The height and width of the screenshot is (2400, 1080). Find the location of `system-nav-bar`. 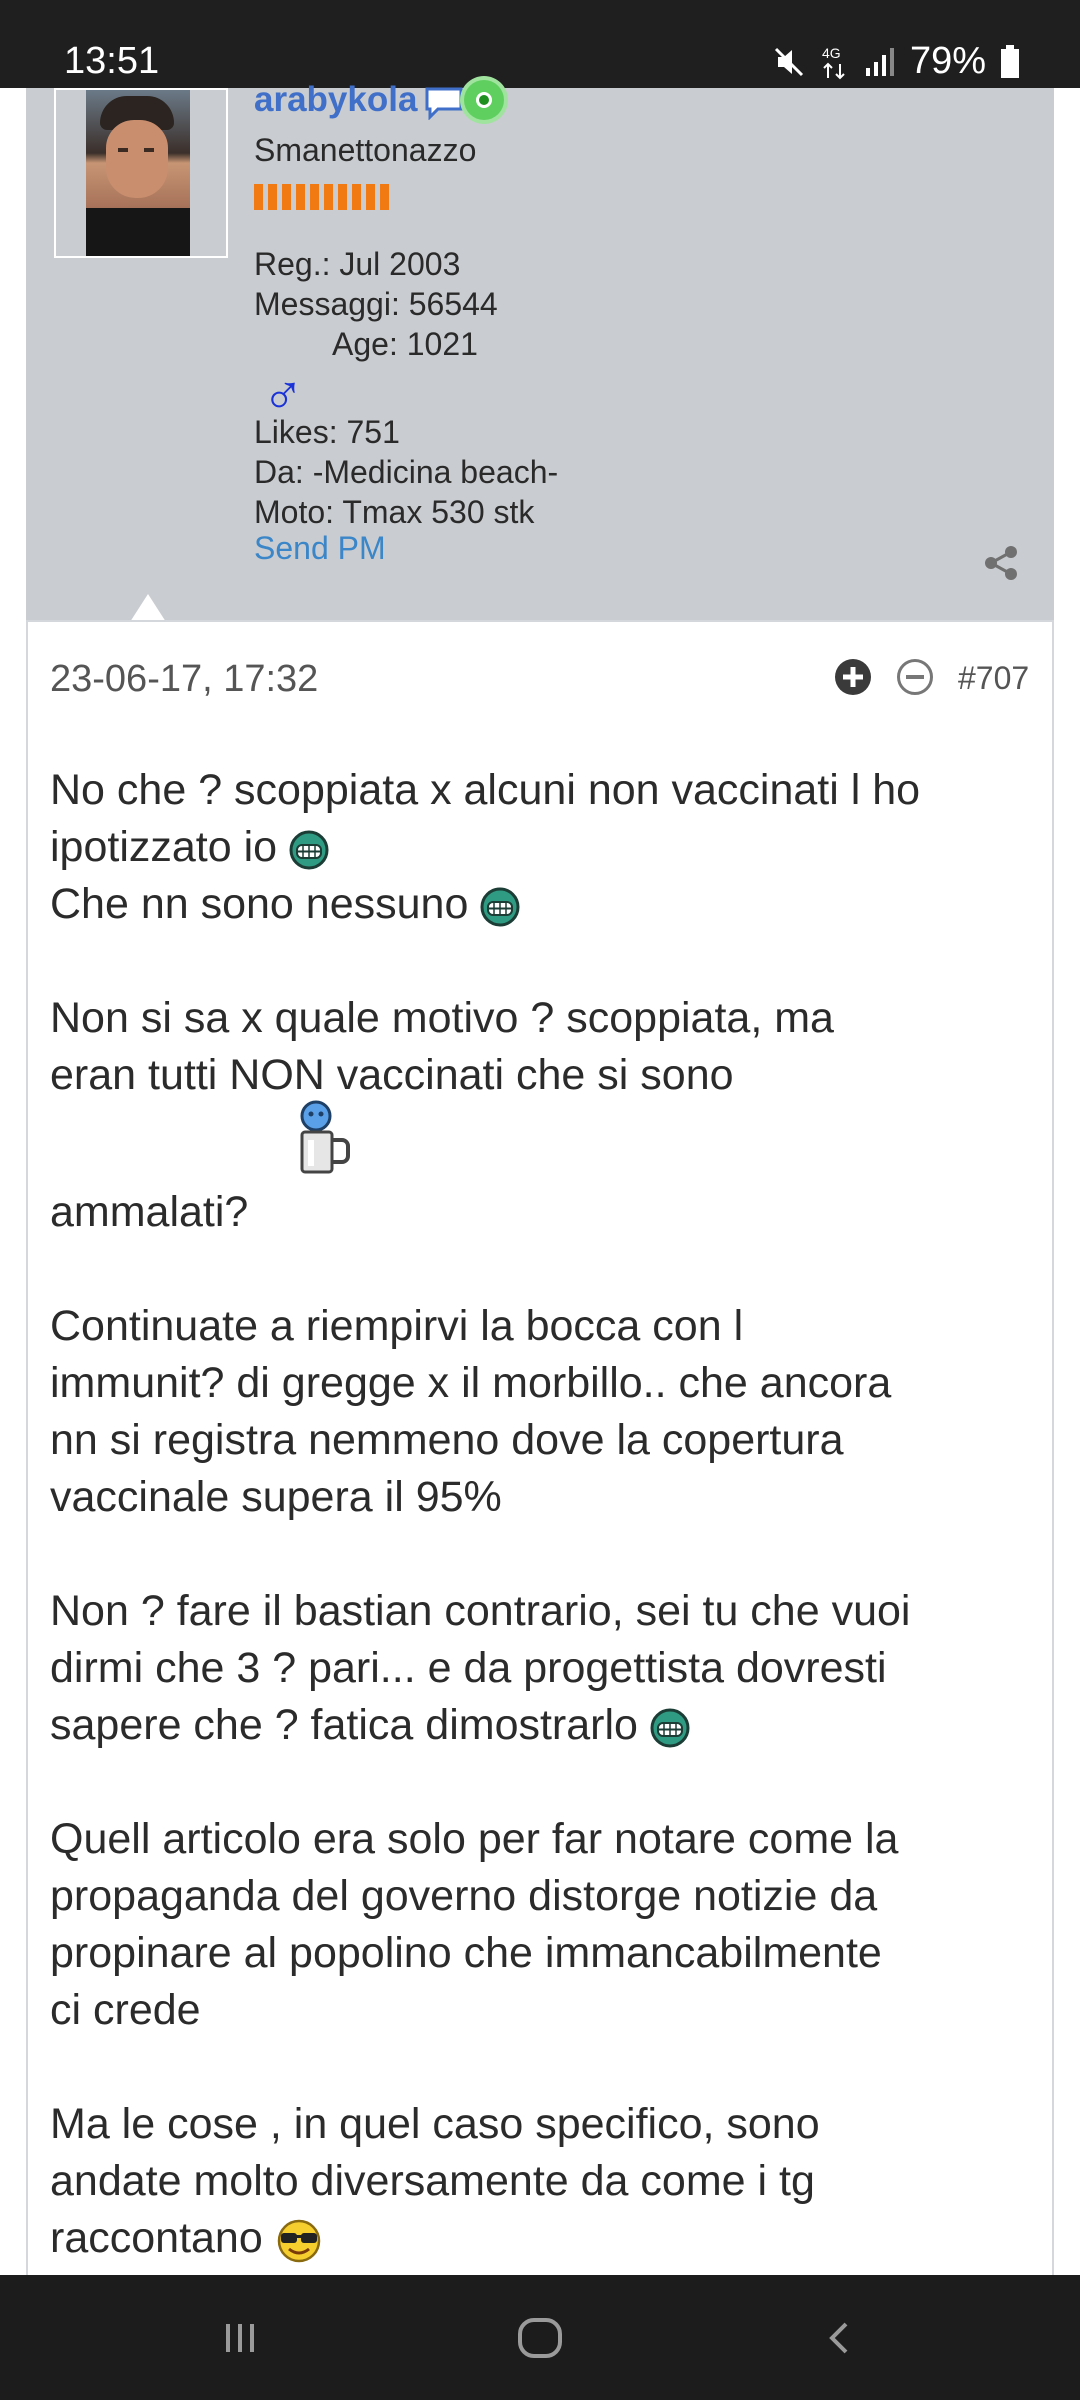

system-nav-bar is located at coordinates (540, 2337).